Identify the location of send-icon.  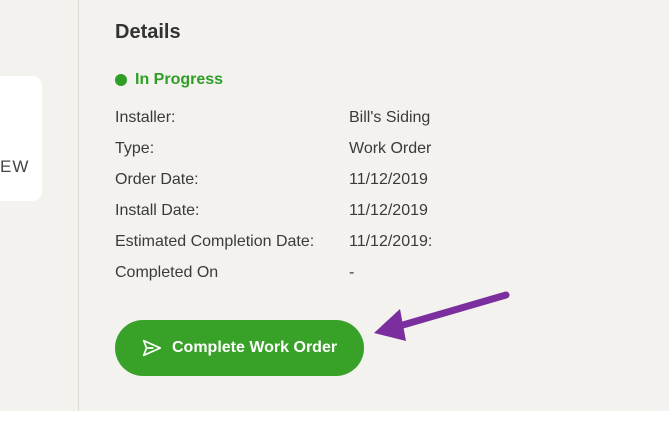
(152, 348).